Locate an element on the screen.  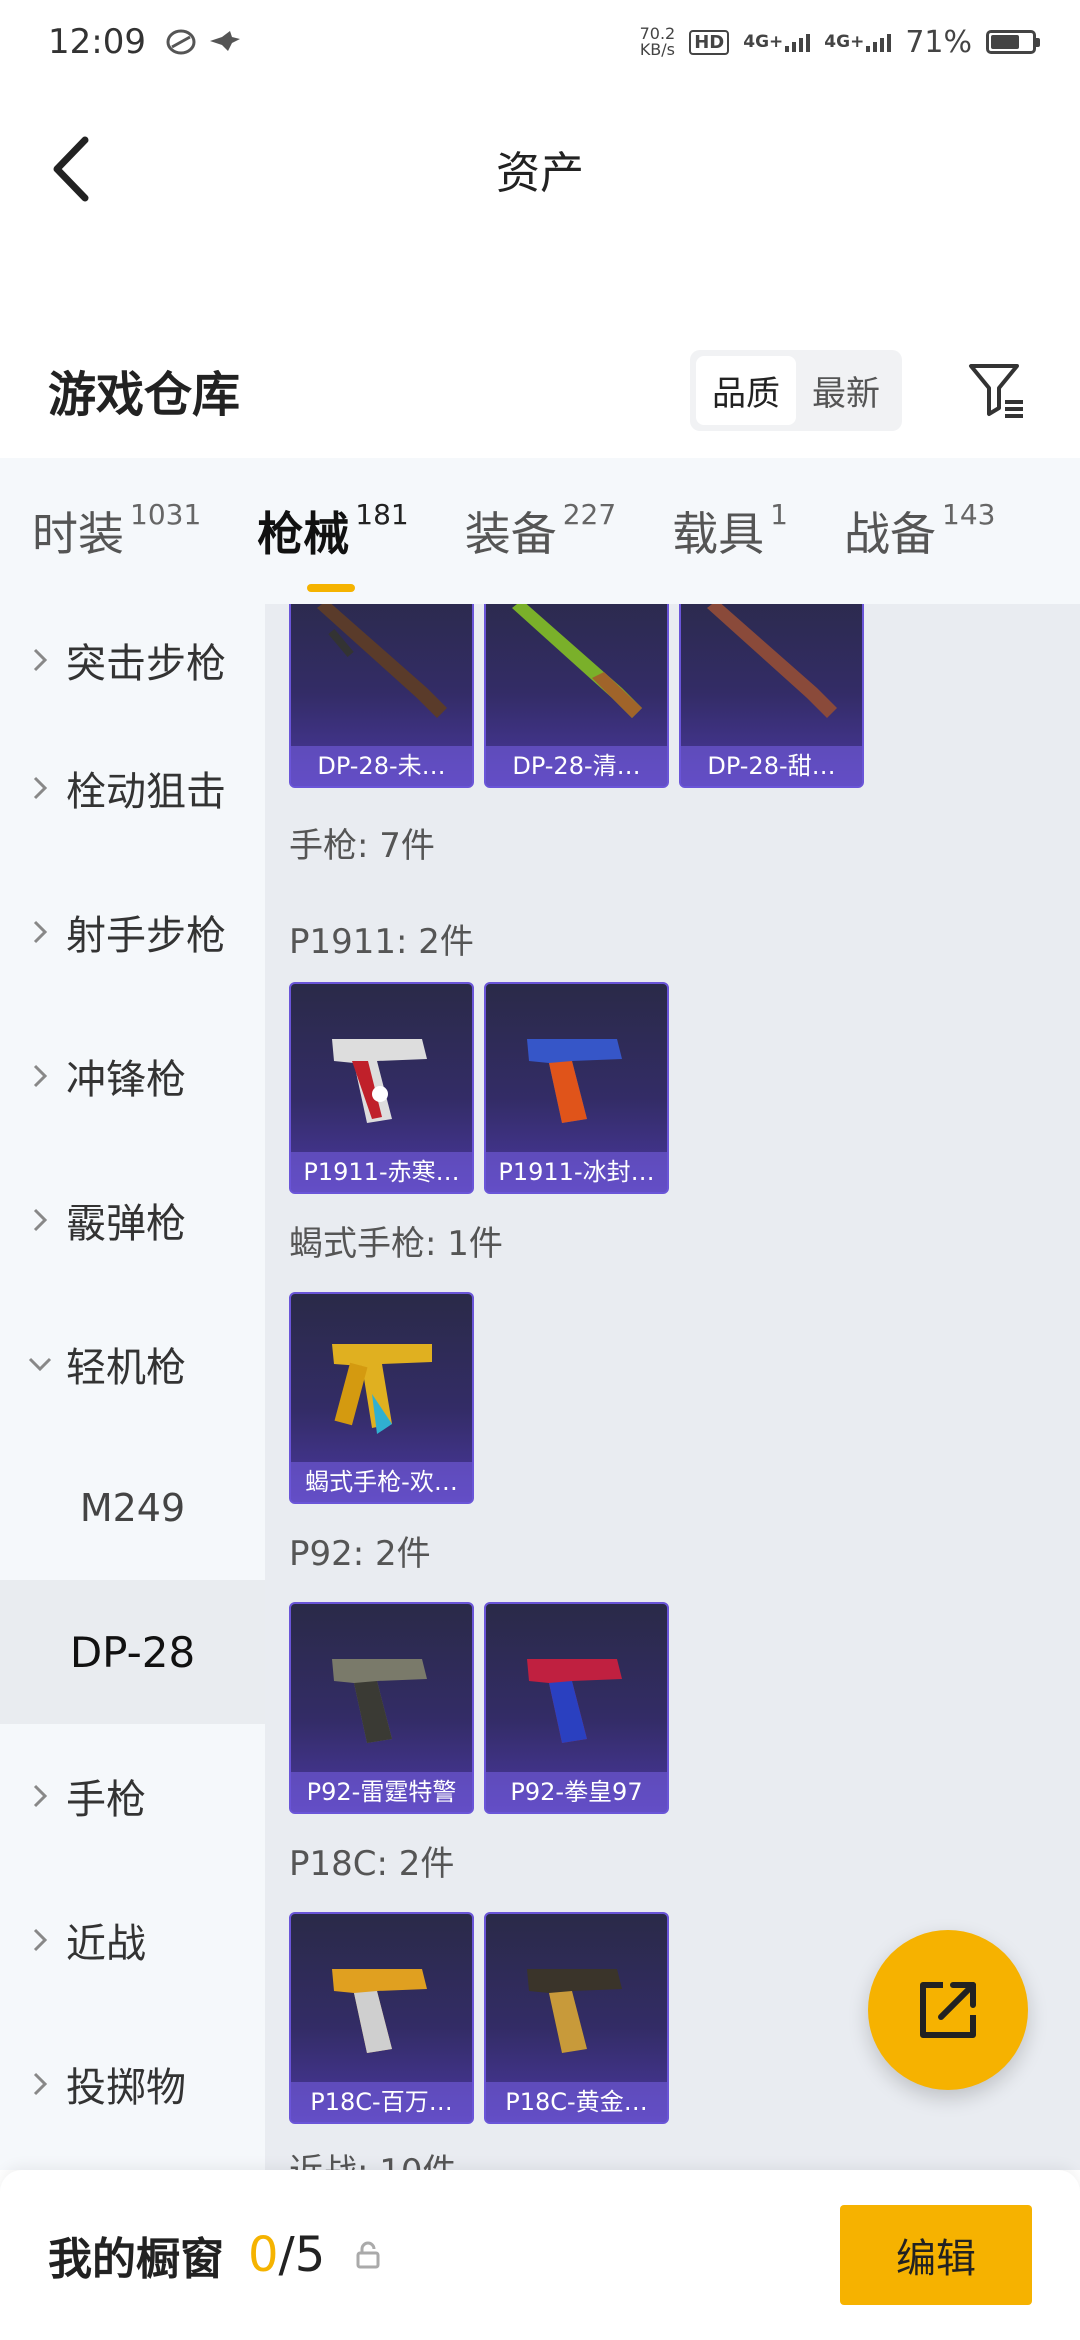
tab-count: 181 is located at coordinates (382, 514).